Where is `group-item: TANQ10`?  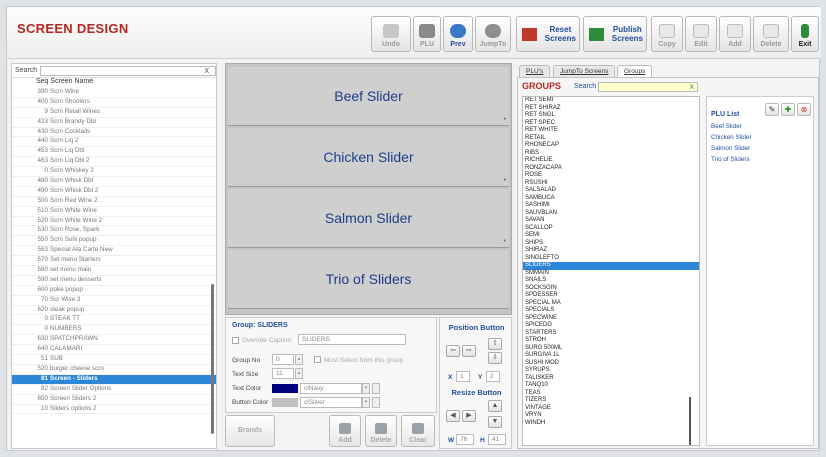 group-item: TANQ10 is located at coordinates (611, 386).